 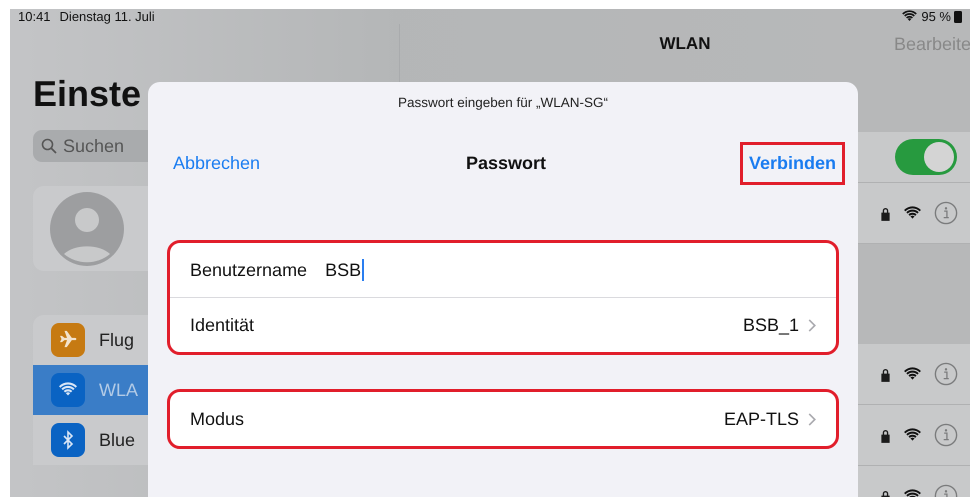 What do you see at coordinates (761, 419) in the screenshot?
I see `row-value: EAP-TLS` at bounding box center [761, 419].